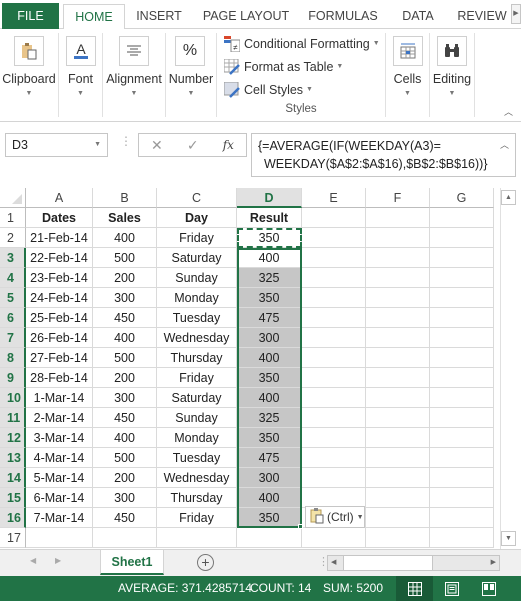 The width and height of the screenshot is (521, 601). What do you see at coordinates (125, 218) in the screenshot?
I see `cell-b1: Sales` at bounding box center [125, 218].